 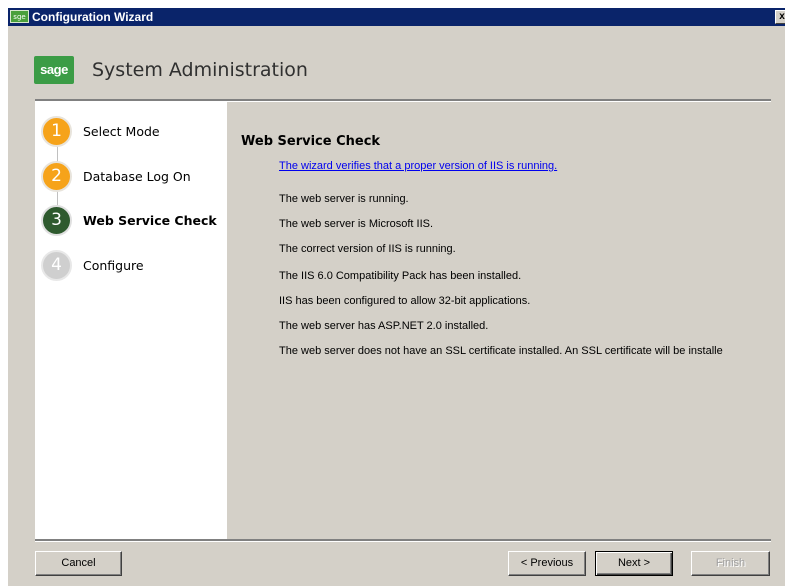 I want to click on section-title: Web Service Check, so click(x=311, y=141).